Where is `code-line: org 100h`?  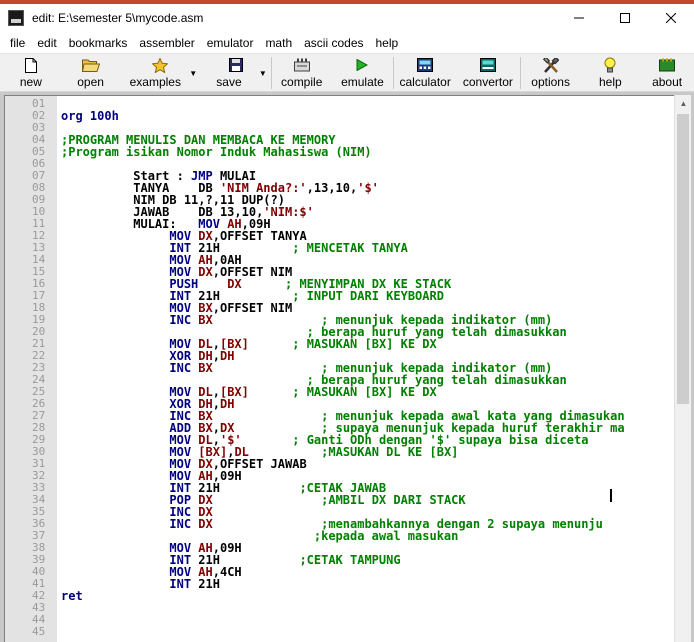 code-line: org 100h is located at coordinates (90, 116).